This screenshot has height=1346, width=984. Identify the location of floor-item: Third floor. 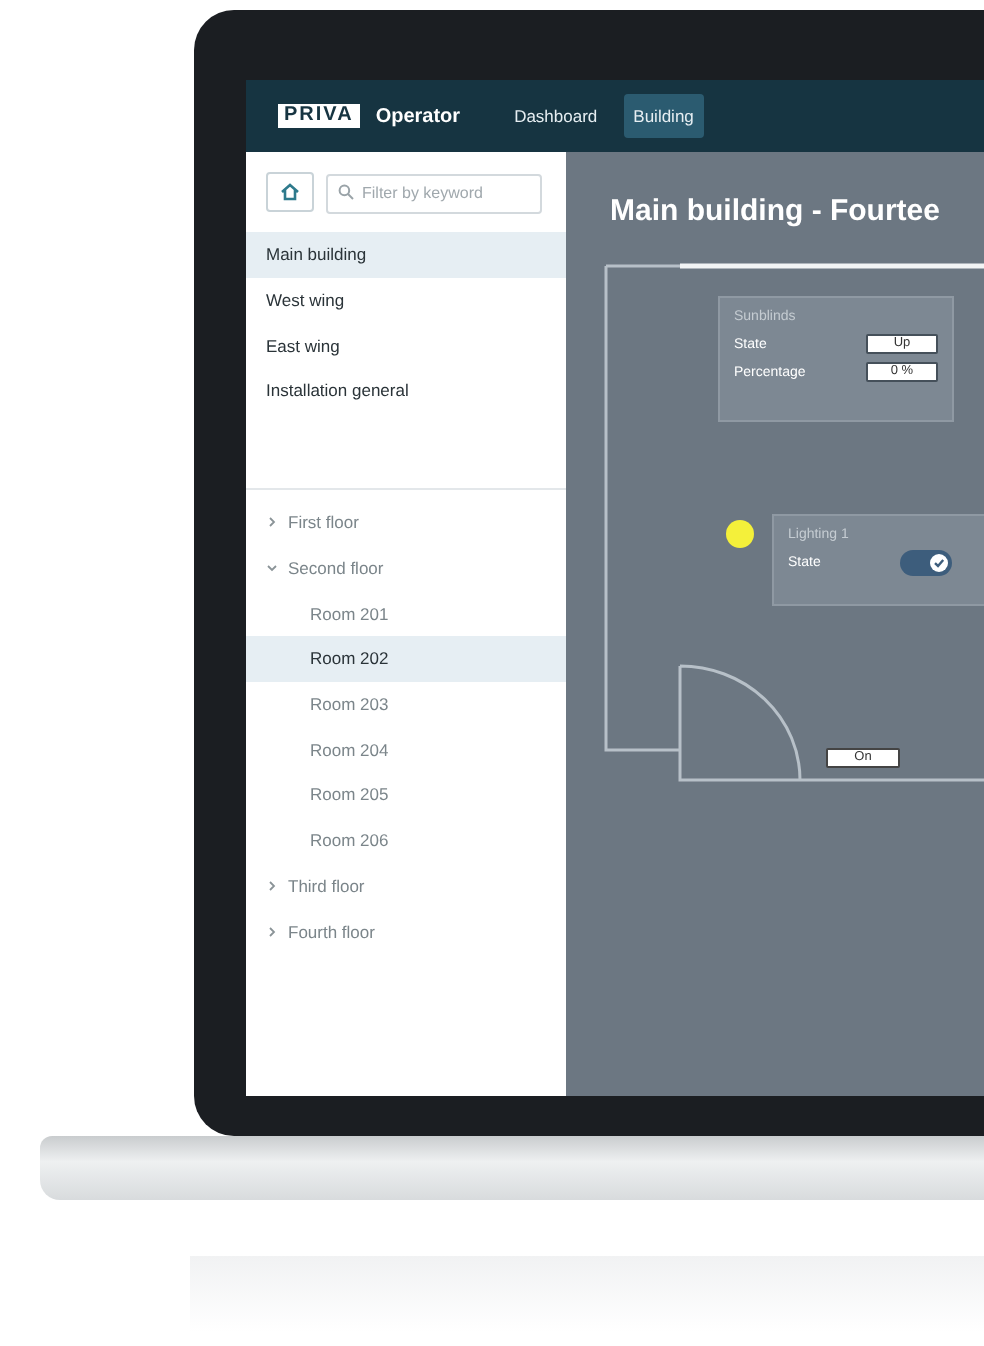
(326, 885).